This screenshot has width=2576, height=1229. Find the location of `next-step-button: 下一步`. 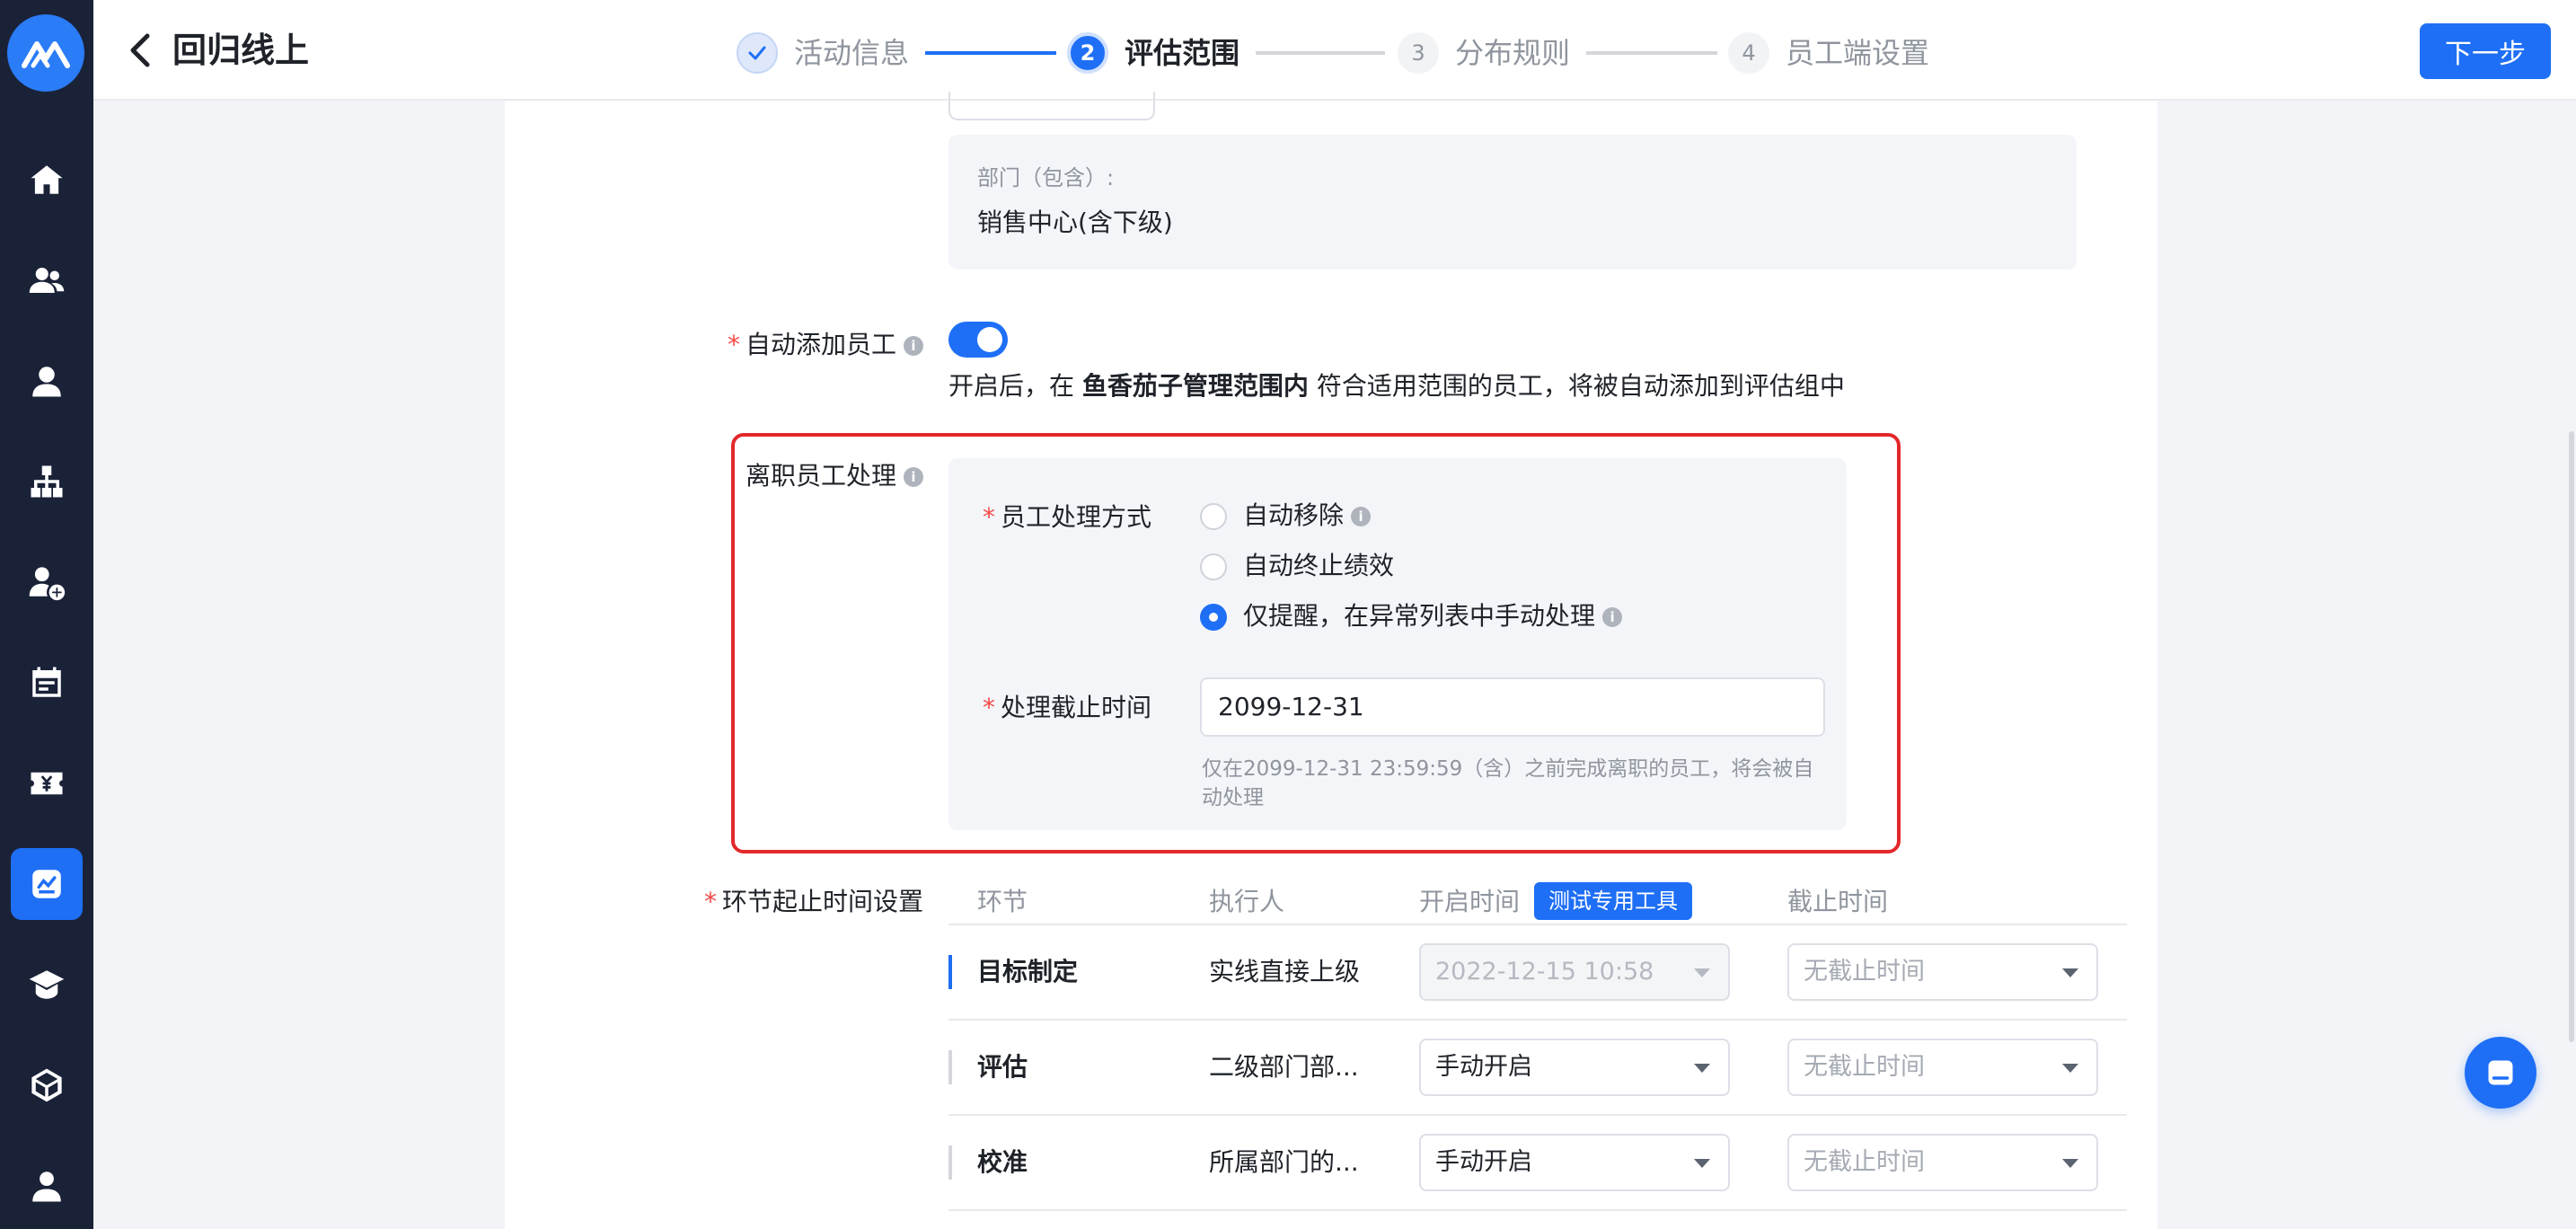

next-step-button: 下一步 is located at coordinates (2485, 51).